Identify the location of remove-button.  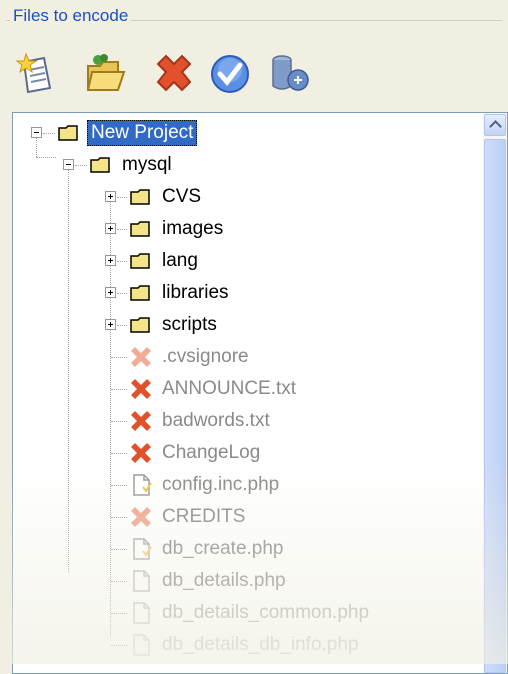
(173, 73).